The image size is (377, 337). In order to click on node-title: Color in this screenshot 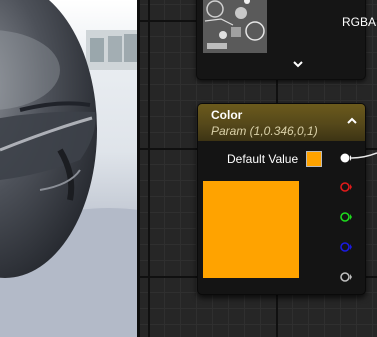, I will do `click(227, 115)`.